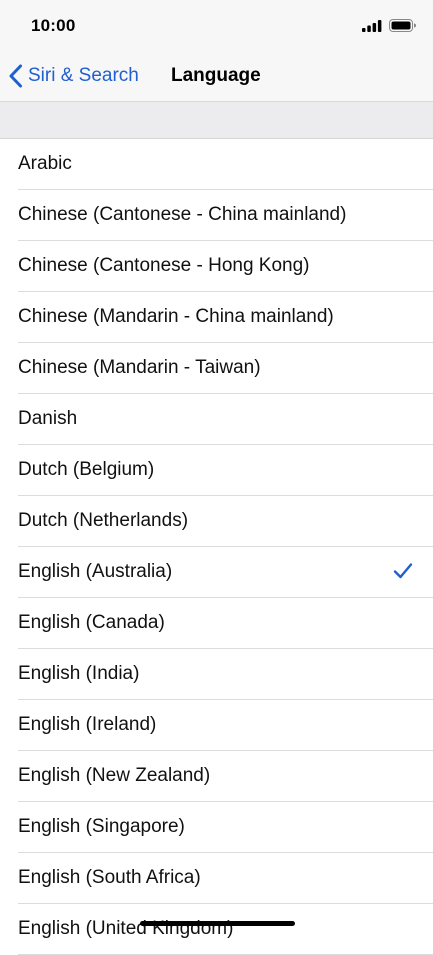 Image resolution: width=433 pixels, height=955 pixels. What do you see at coordinates (225, 776) in the screenshot?
I see `language-option: English (New Zealand)` at bounding box center [225, 776].